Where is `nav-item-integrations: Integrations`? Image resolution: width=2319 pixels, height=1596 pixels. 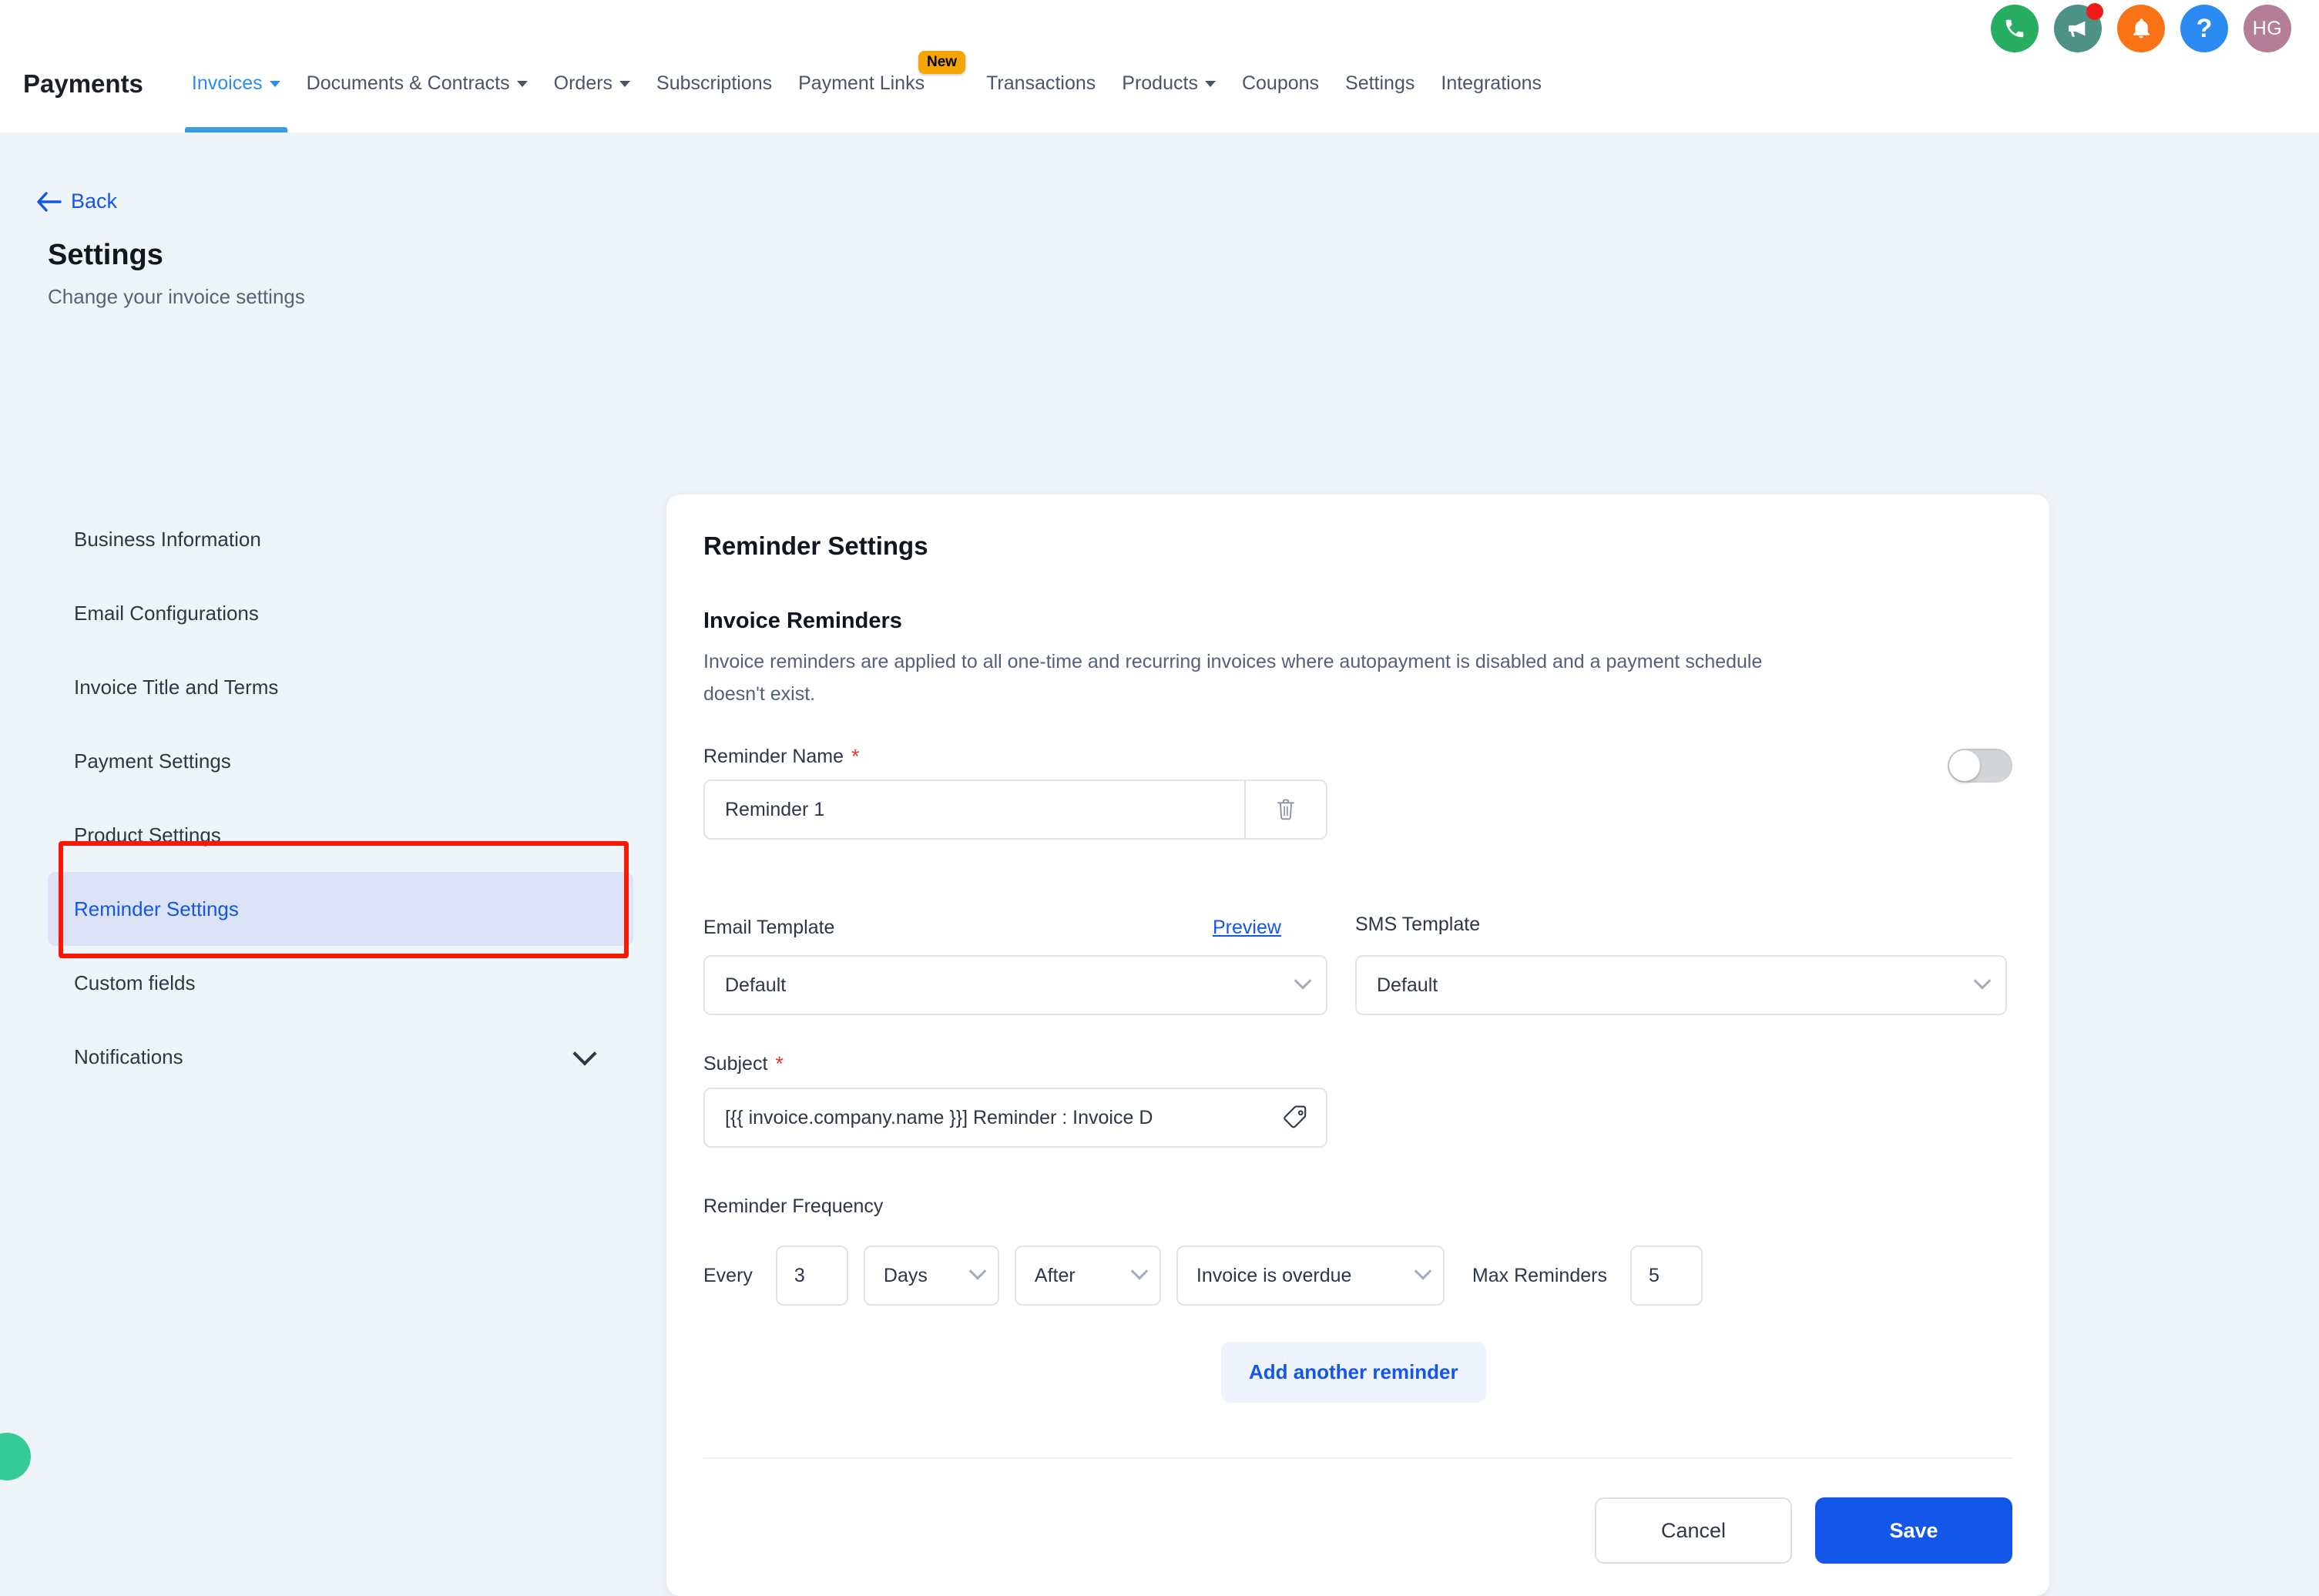 nav-item-integrations: Integrations is located at coordinates (1491, 90).